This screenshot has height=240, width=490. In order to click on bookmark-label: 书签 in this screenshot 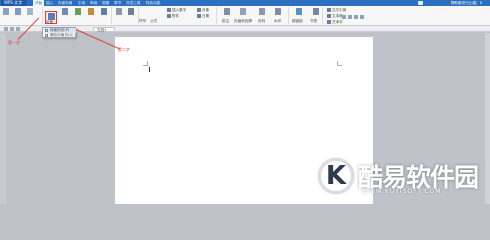, I will do `click(314, 21)`.